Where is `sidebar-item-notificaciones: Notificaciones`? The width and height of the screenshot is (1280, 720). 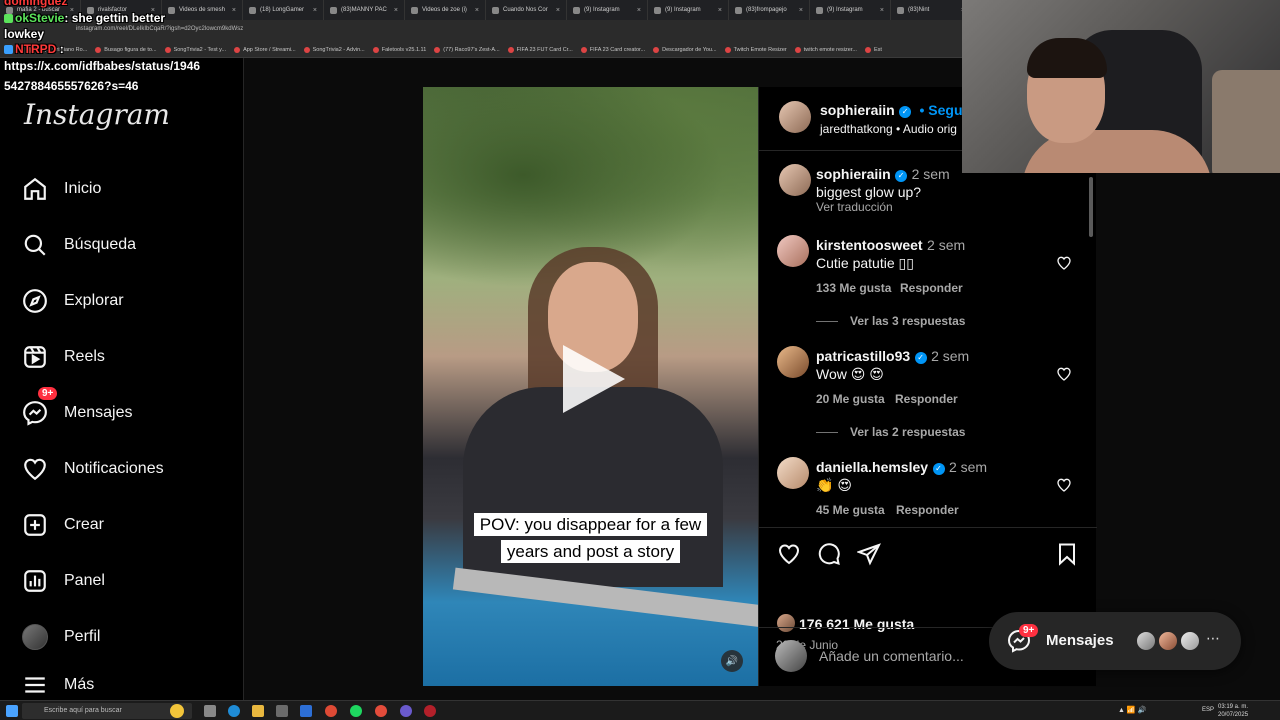
sidebar-item-notificaciones: Notificaciones is located at coordinates (93, 469).